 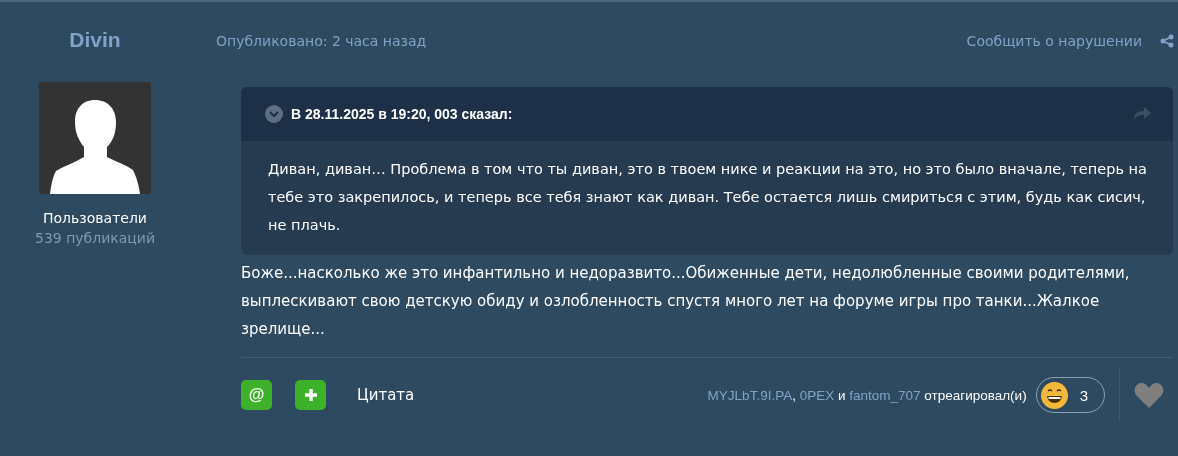 I want to click on heart-icon, so click(x=1149, y=395).